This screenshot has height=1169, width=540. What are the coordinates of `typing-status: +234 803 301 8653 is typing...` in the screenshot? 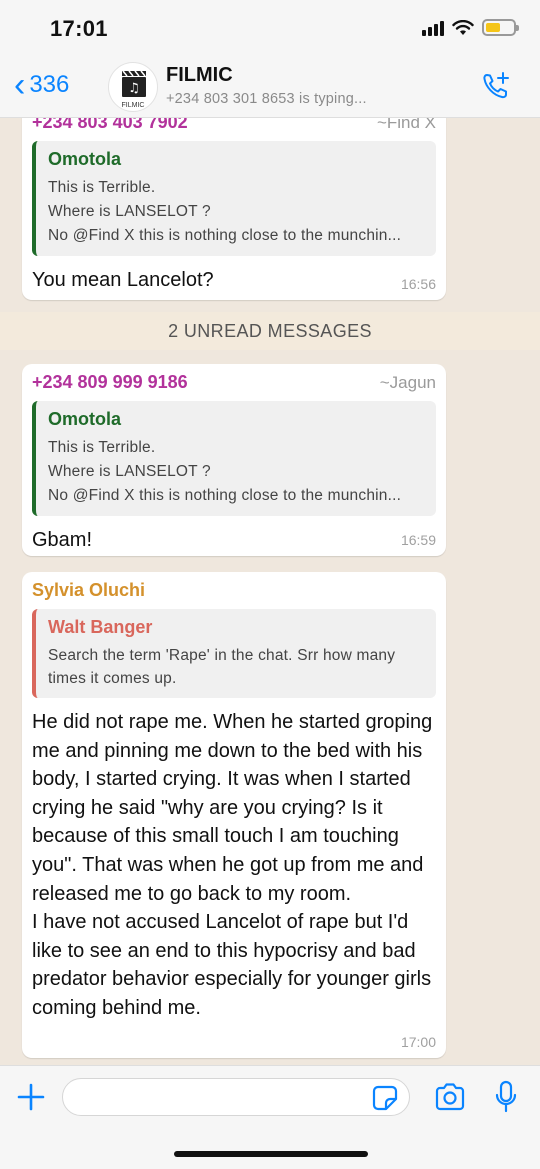 It's located at (266, 99).